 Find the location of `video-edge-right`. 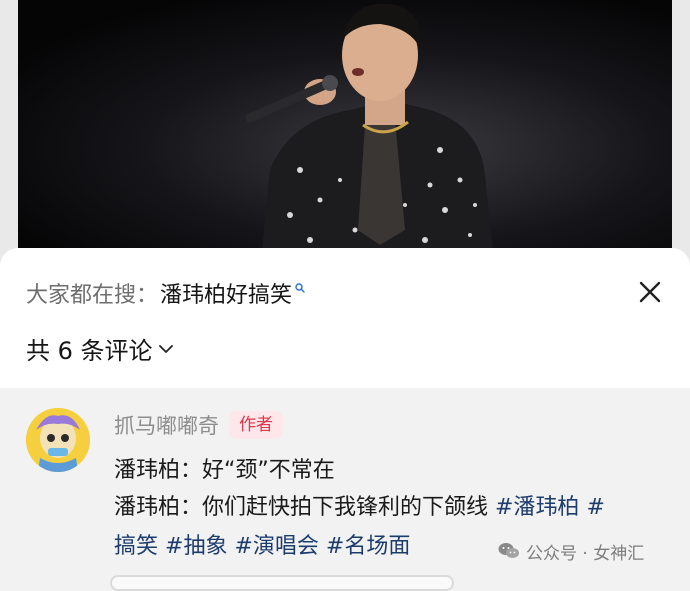

video-edge-right is located at coordinates (681, 135).